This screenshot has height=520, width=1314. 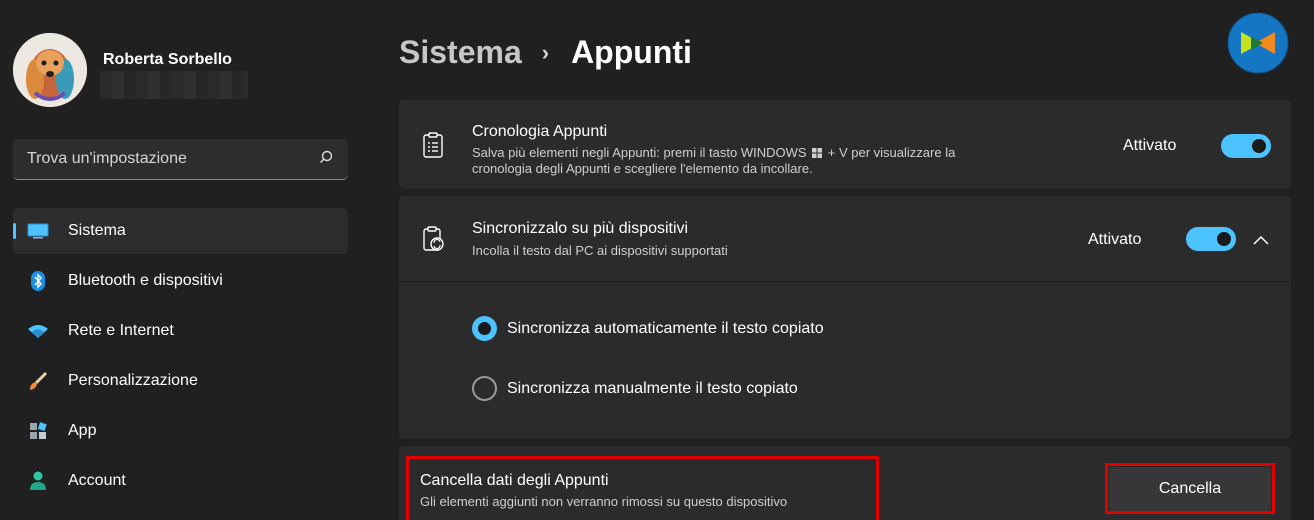 What do you see at coordinates (38, 481) in the screenshot?
I see `account-icon` at bounding box center [38, 481].